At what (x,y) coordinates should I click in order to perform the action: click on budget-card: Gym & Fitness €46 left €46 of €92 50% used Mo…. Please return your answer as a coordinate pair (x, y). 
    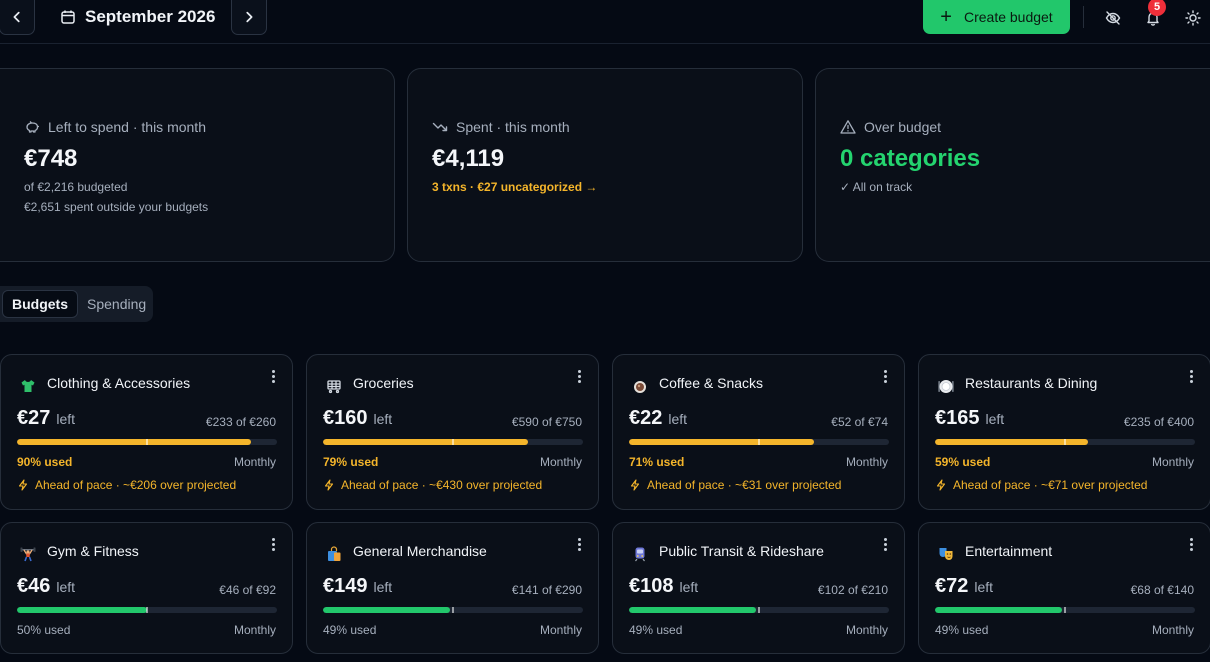
    Looking at the image, I should click on (146, 588).